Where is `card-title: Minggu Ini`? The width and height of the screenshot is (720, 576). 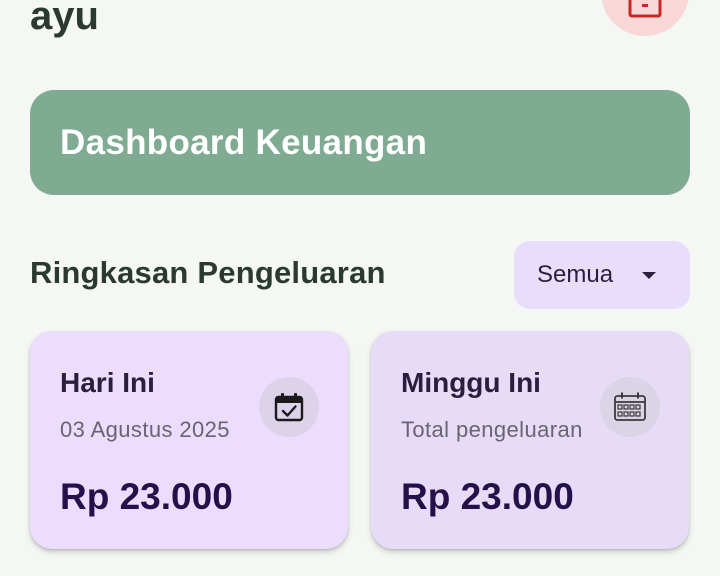 card-title: Minggu Ini is located at coordinates (471, 382).